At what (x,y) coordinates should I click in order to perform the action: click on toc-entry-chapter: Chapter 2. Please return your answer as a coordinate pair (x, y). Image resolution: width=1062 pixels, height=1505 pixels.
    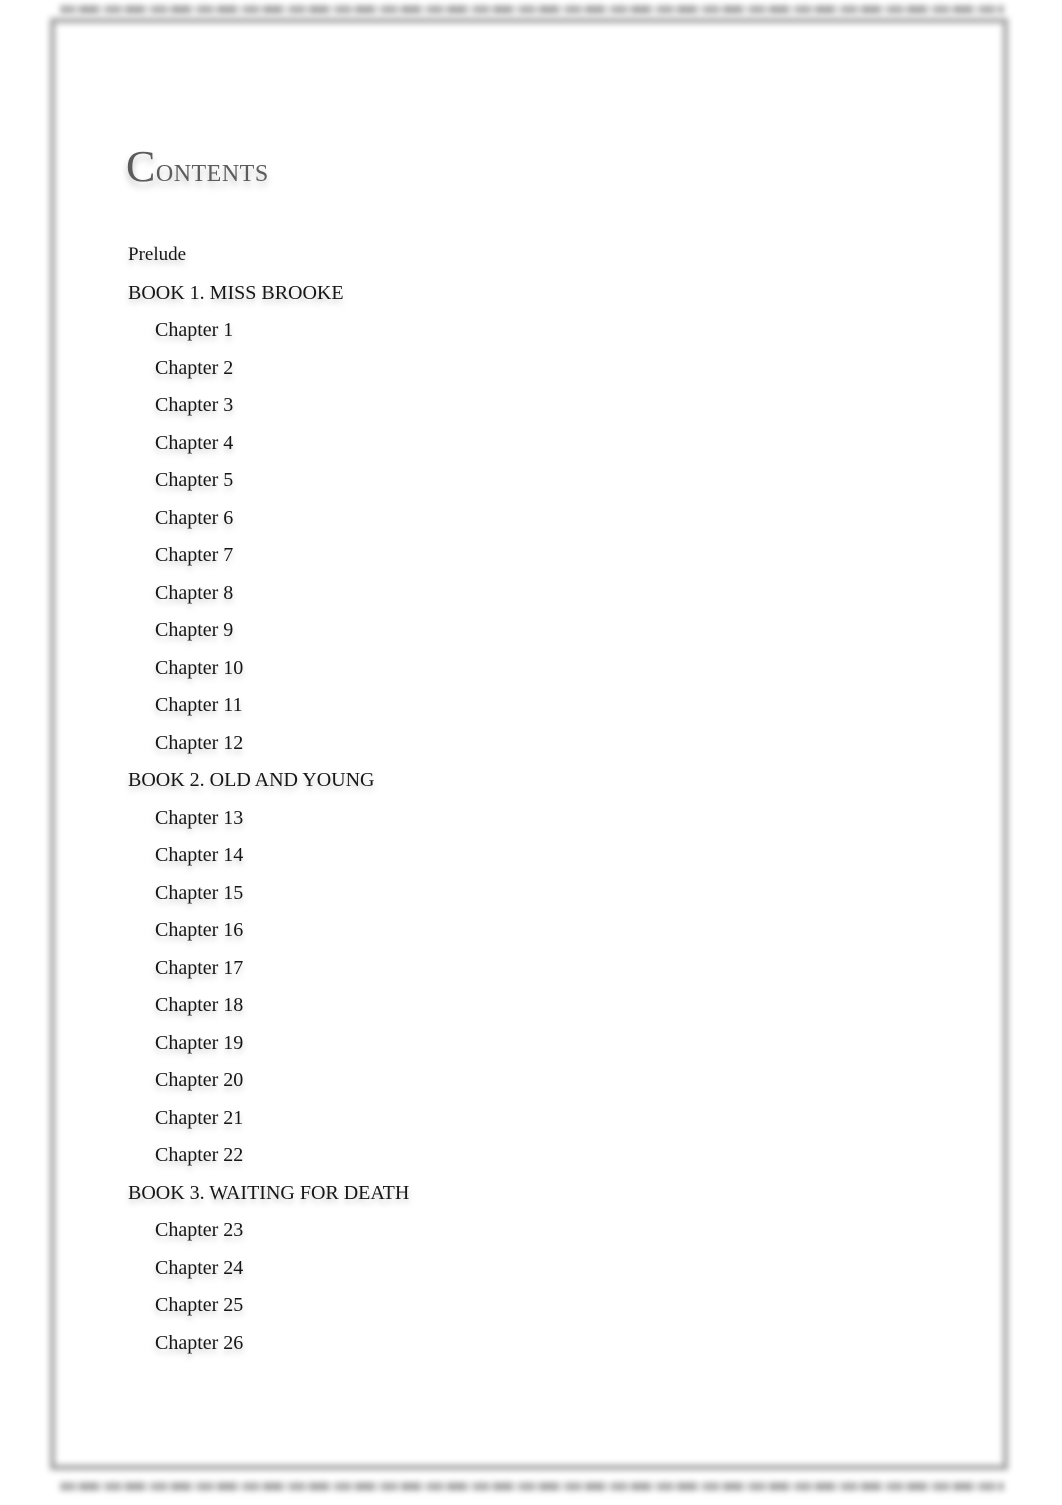
    Looking at the image, I should click on (531, 372).